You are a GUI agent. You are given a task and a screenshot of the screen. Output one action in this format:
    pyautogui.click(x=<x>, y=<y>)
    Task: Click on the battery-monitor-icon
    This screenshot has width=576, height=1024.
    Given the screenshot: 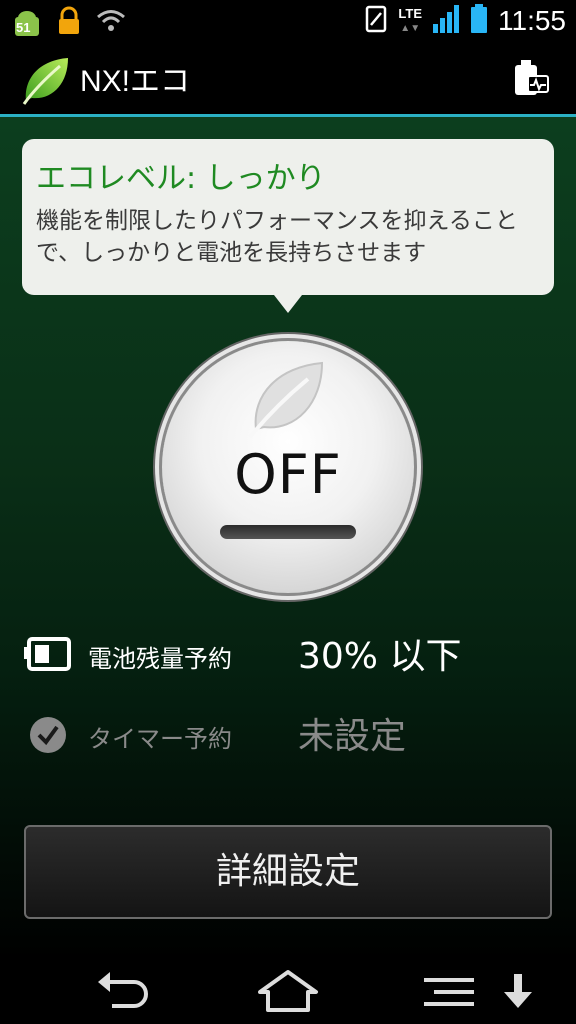 What is the action you would take?
    pyautogui.click(x=531, y=78)
    